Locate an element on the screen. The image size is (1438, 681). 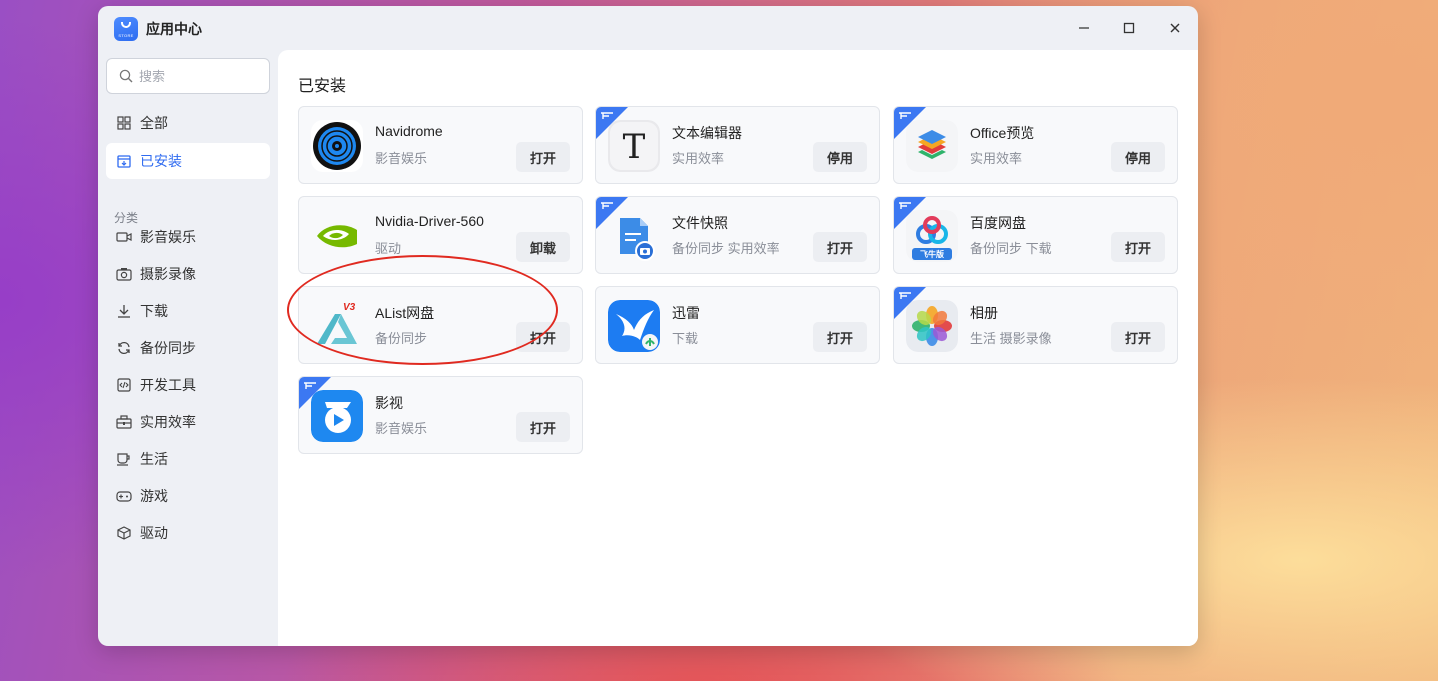
store-logo-text: STORE is located at coordinates (126, 35).